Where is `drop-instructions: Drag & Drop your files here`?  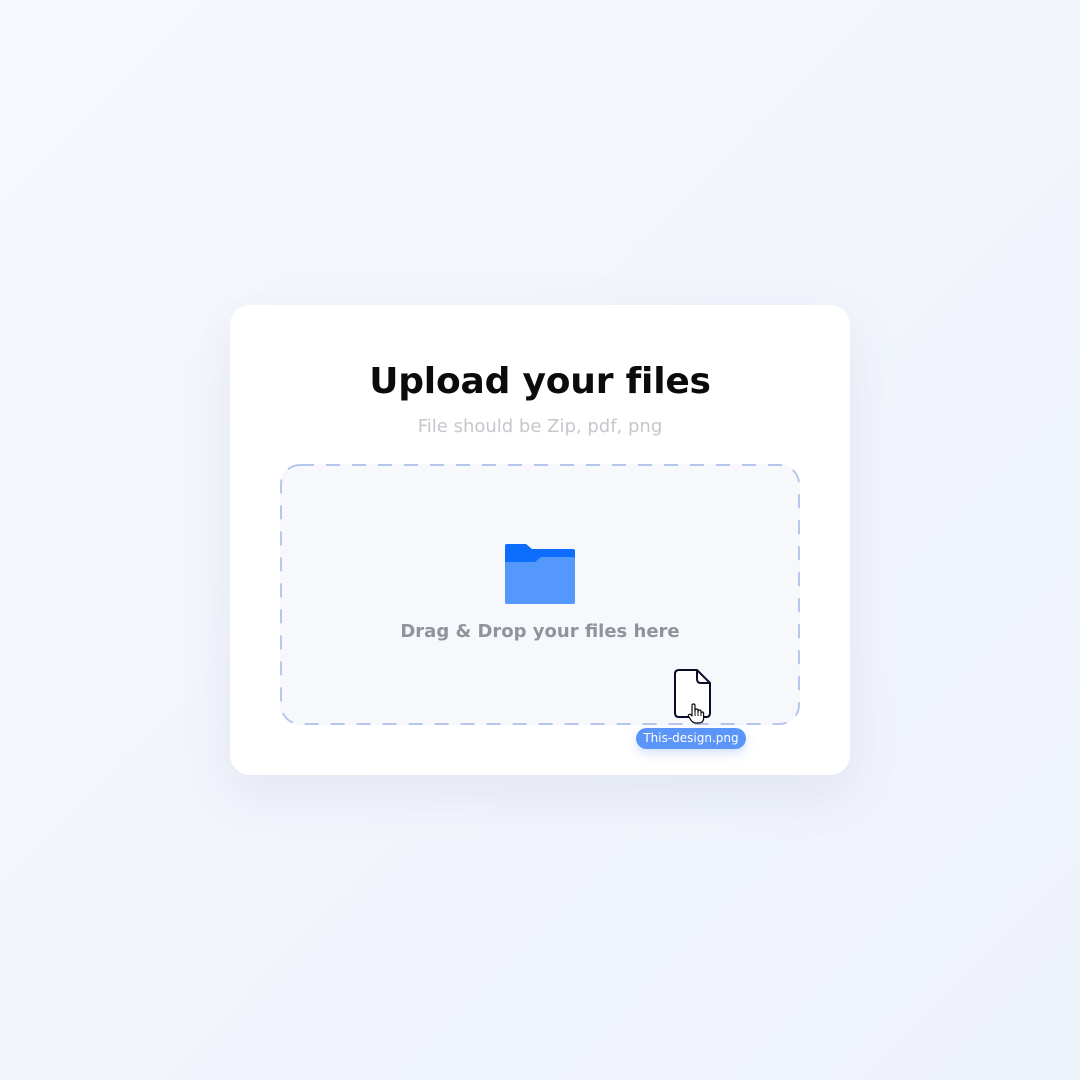 drop-instructions: Drag & Drop your files here is located at coordinates (540, 631).